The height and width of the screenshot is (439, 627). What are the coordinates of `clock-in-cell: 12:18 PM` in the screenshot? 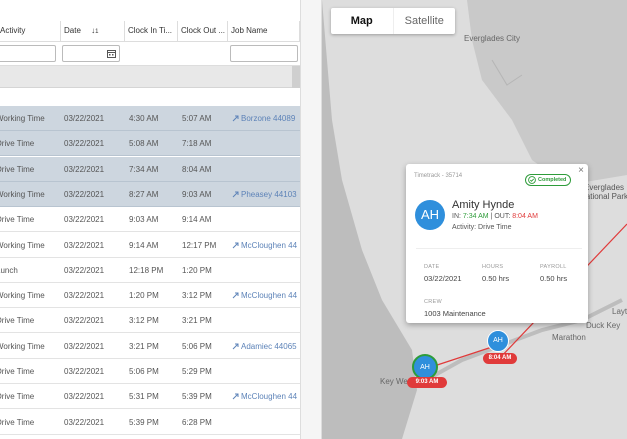 It's located at (146, 270).